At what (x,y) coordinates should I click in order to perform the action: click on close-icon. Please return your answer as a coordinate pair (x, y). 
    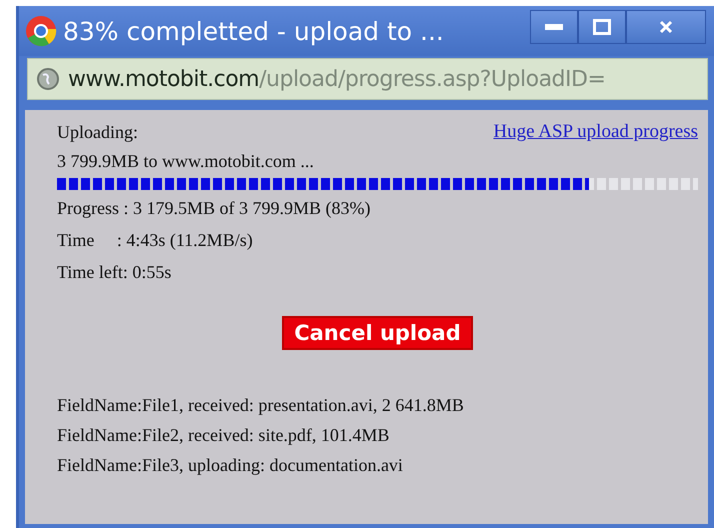
    Looking at the image, I should click on (666, 27).